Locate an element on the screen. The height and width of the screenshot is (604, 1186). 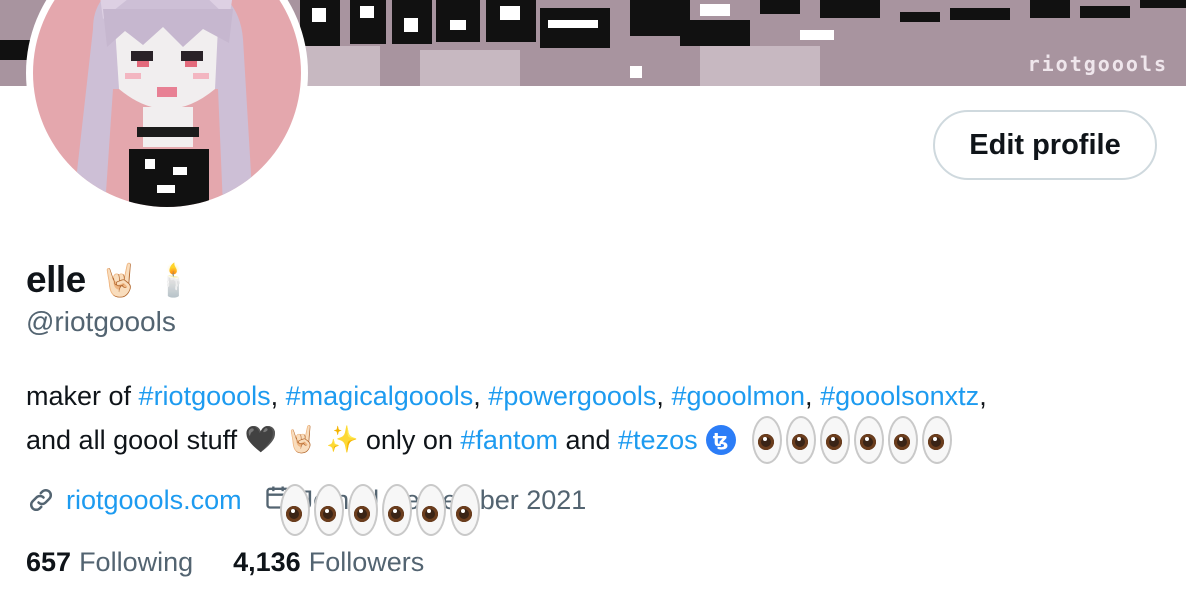
candle-emoji-icon: 🕯️ is located at coordinates (173, 280).